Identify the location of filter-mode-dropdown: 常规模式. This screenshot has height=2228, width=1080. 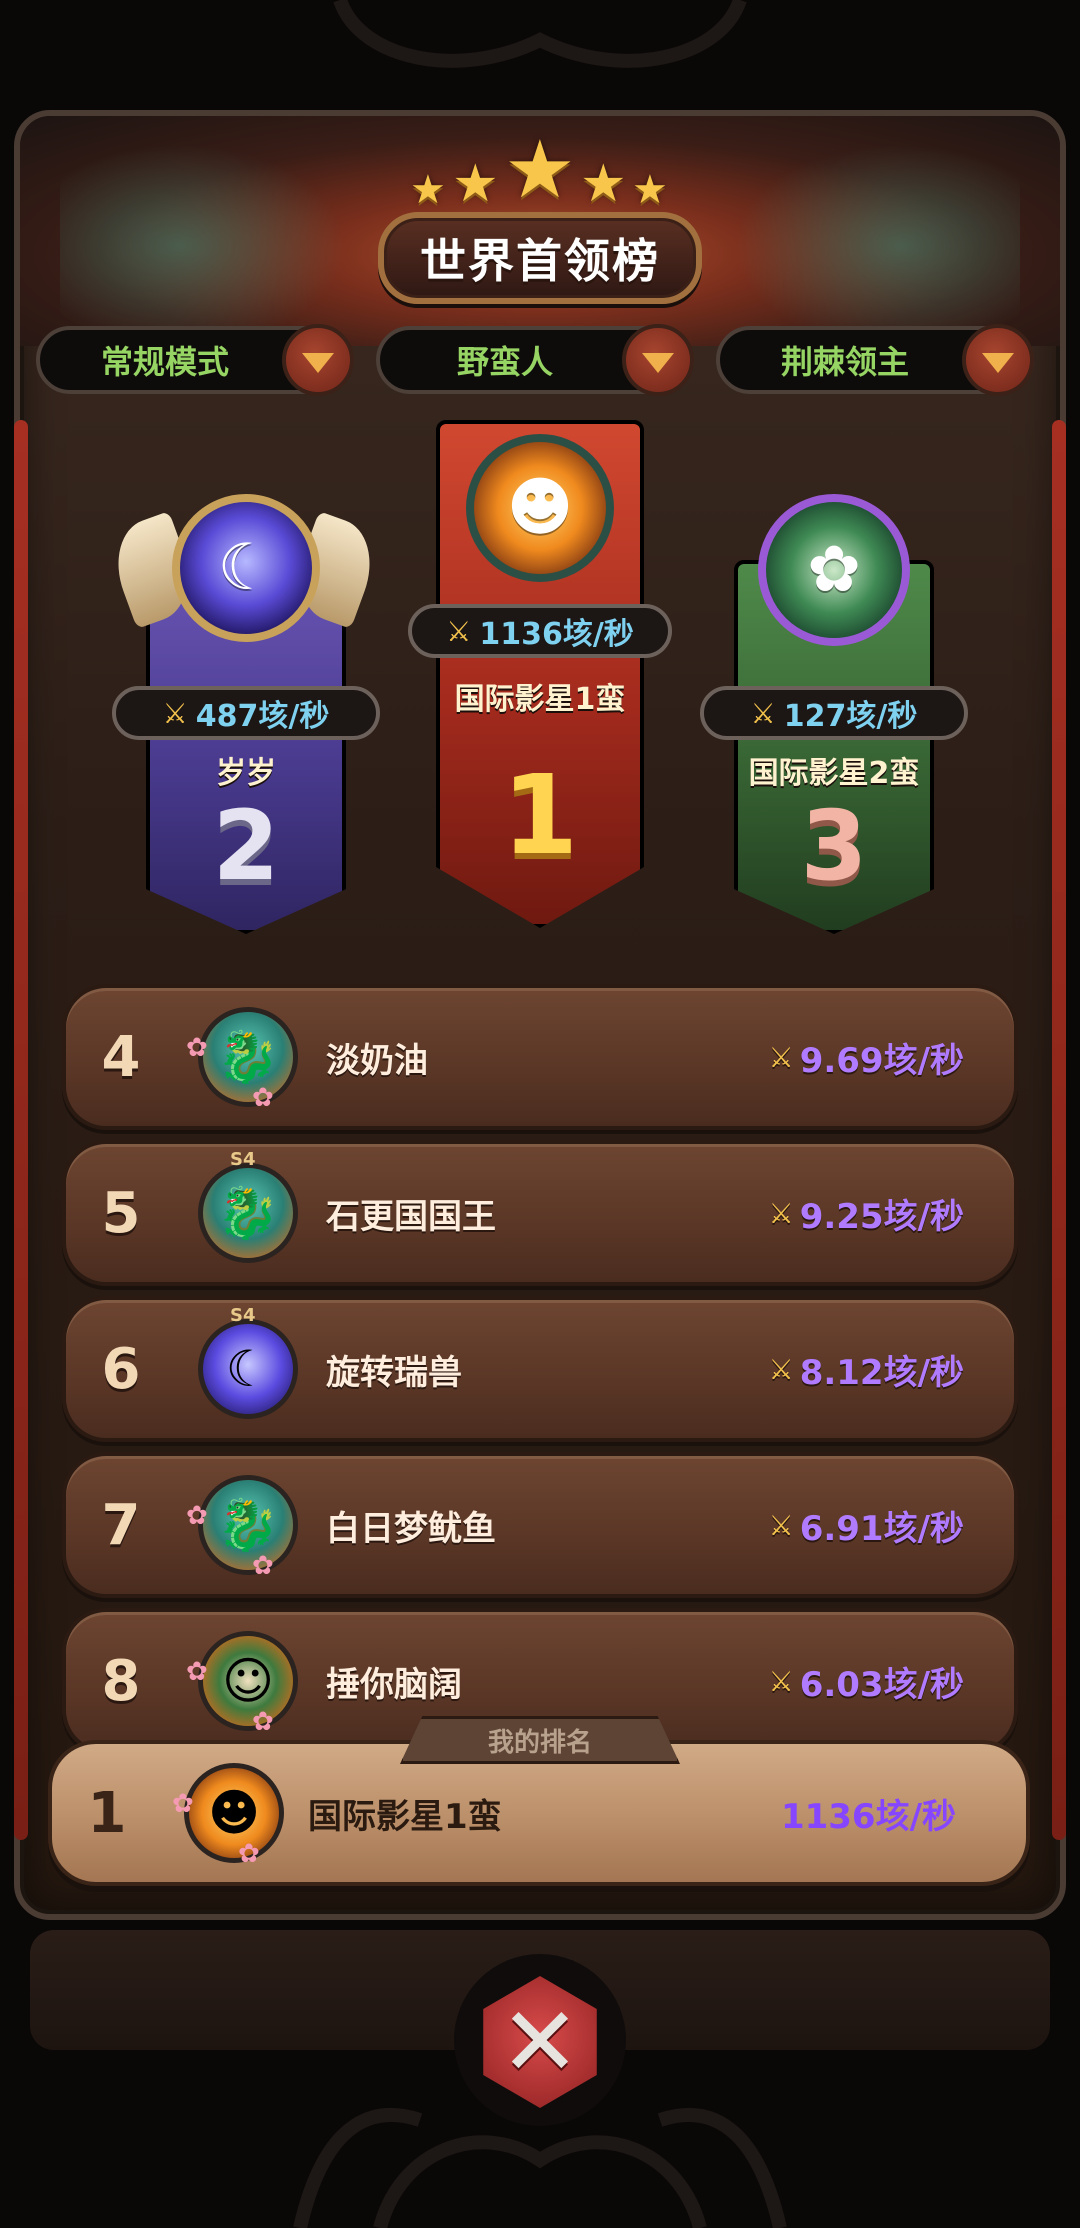
(195, 360).